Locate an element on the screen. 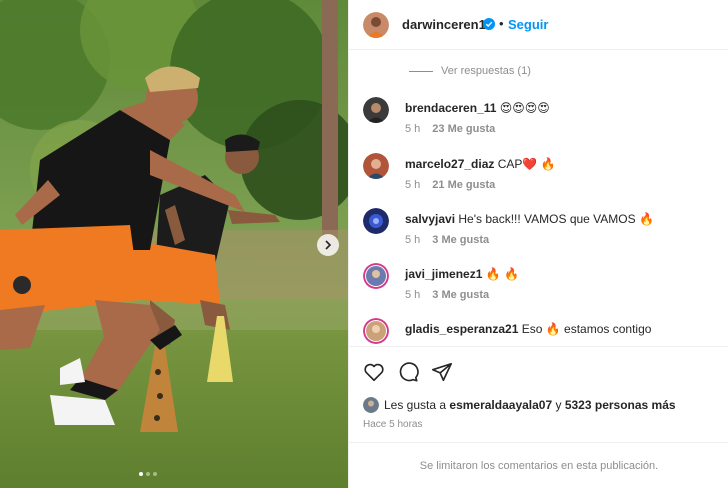 This screenshot has height=488, width=728. comment-item: javi_jimenez1 🔥 🔥 5 h 3 Me gusta is located at coordinates (539, 289).